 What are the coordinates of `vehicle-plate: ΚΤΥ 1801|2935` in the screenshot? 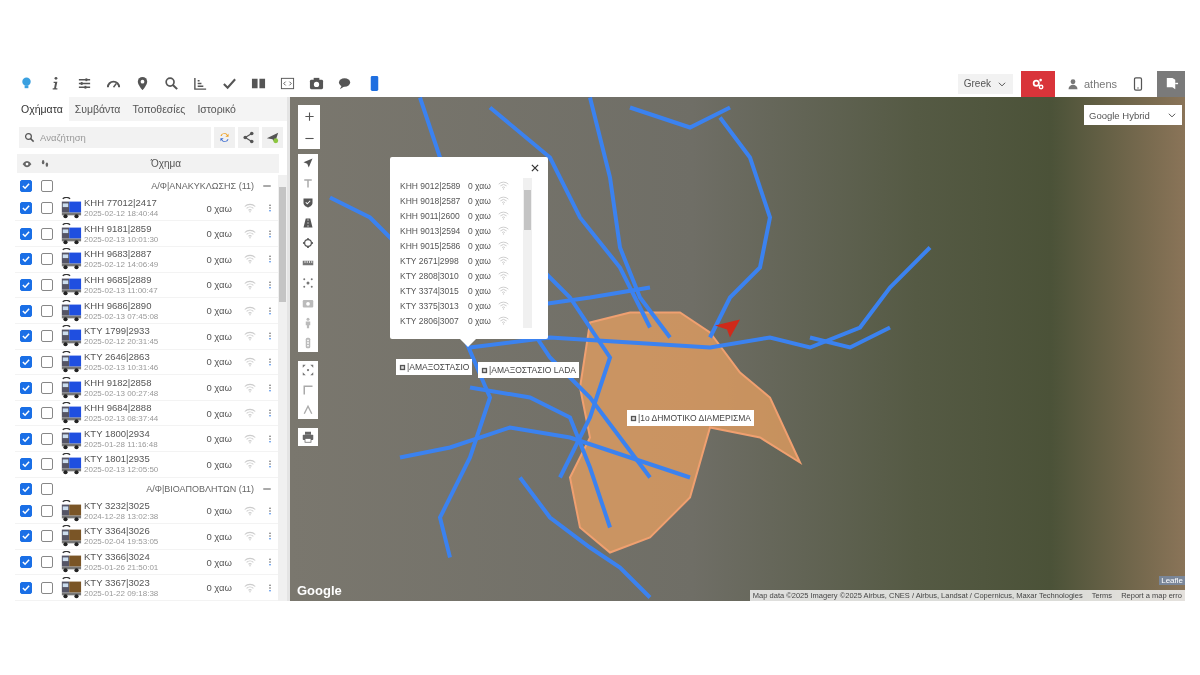 It's located at (145, 459).